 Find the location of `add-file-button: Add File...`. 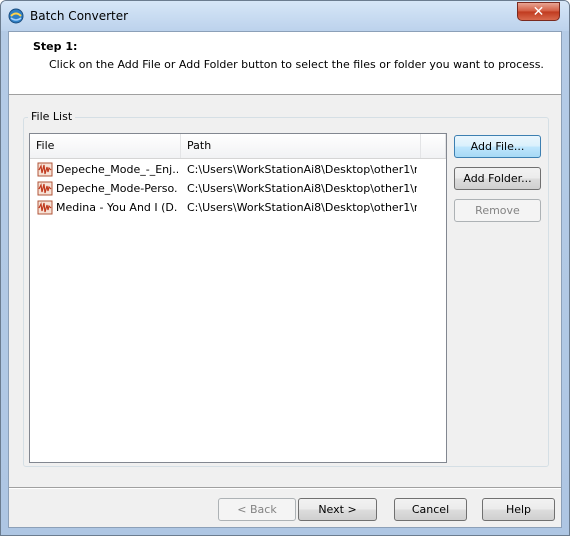

add-file-button: Add File... is located at coordinates (497, 146).